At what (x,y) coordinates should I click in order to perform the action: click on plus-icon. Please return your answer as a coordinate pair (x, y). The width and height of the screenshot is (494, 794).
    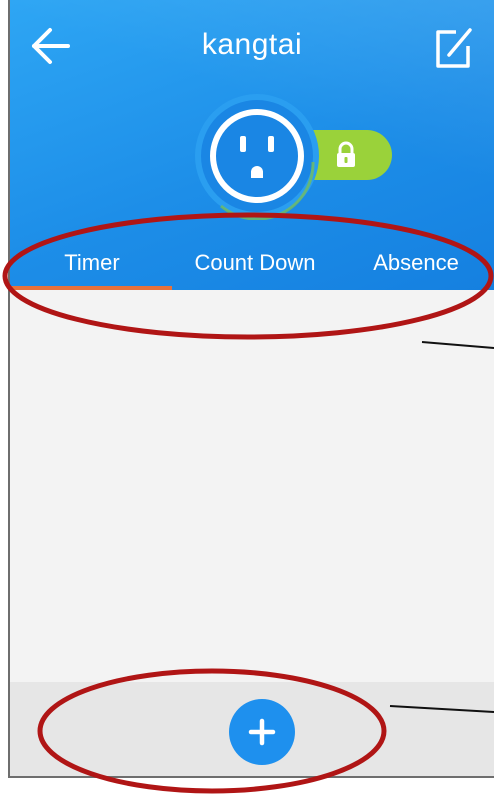
    Looking at the image, I should click on (262, 732).